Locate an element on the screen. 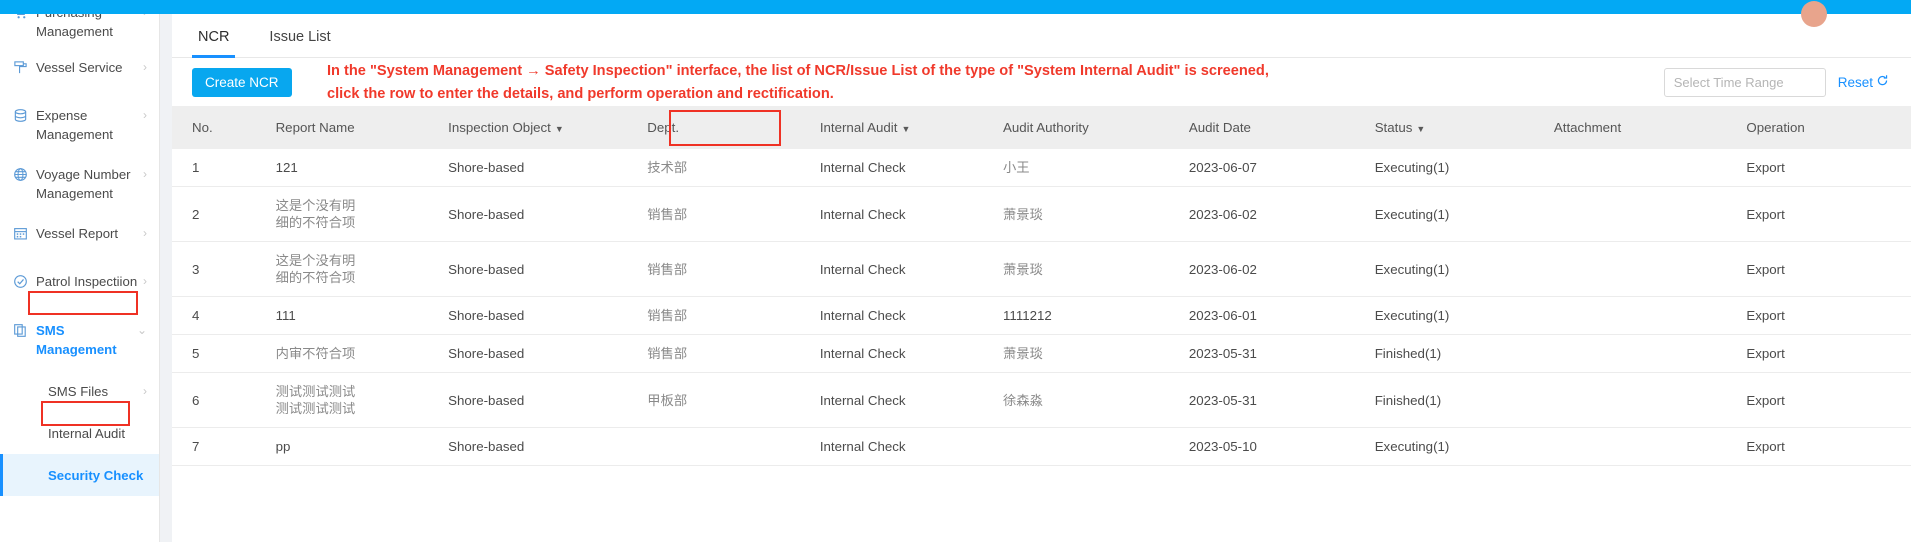 The width and height of the screenshot is (1911, 542). cell-audit-date: 2023-05-10 is located at coordinates (1273, 446).